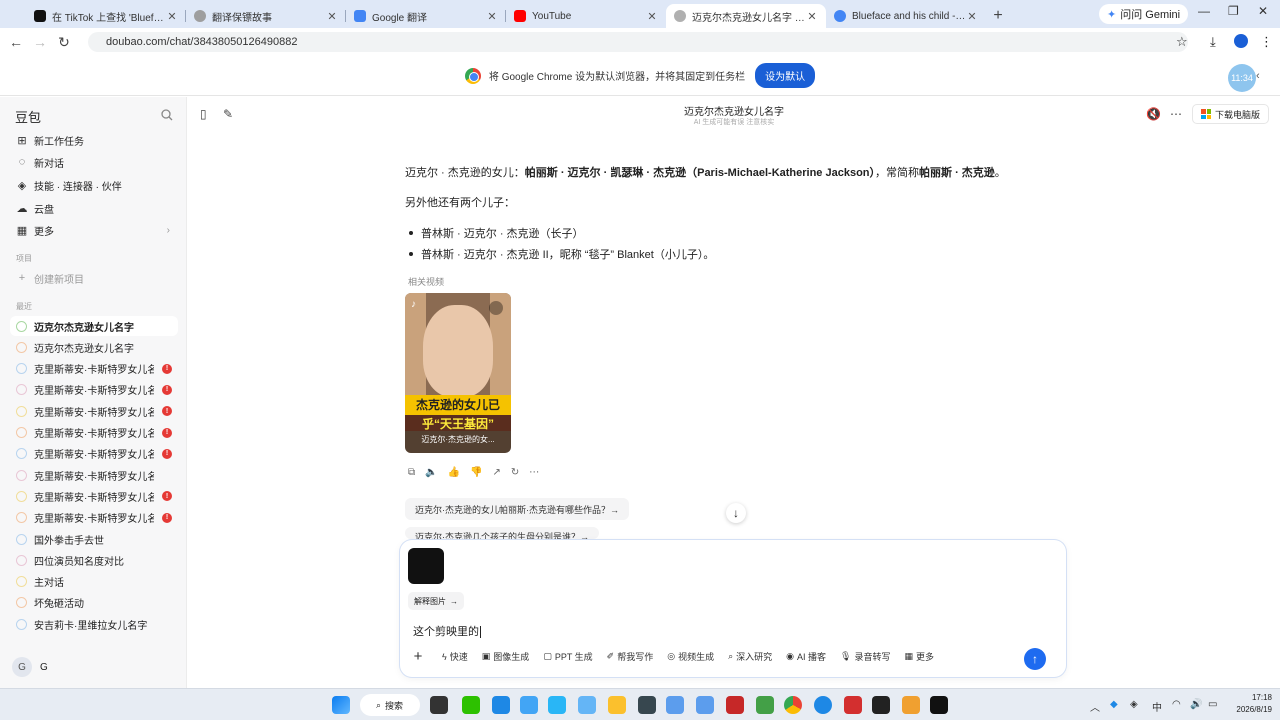  Describe the element at coordinates (106, 16) in the screenshot. I see `tab-tiktok: 在 TikTok 上查找 'Blueface and his child'✕` at that location.